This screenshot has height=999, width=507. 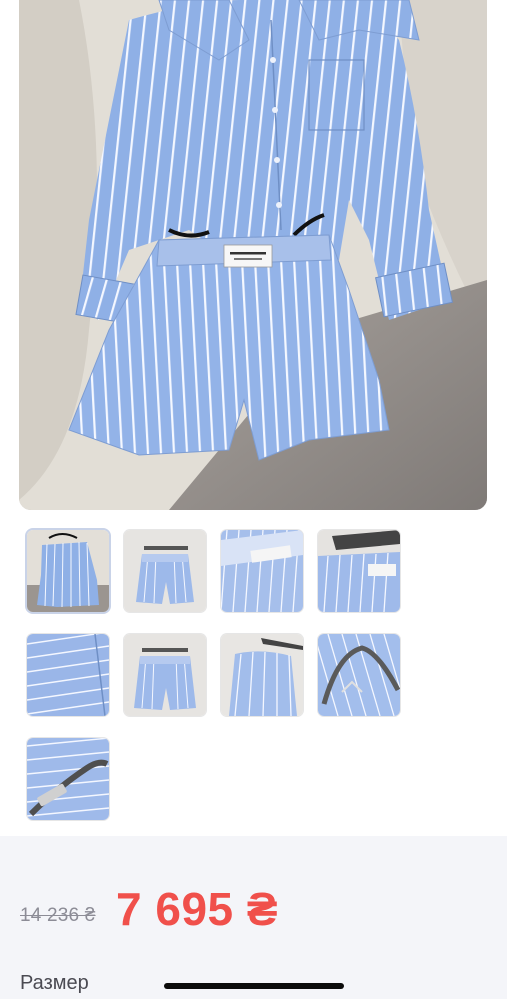 What do you see at coordinates (54, 983) in the screenshot?
I see `size-label: Размер` at bounding box center [54, 983].